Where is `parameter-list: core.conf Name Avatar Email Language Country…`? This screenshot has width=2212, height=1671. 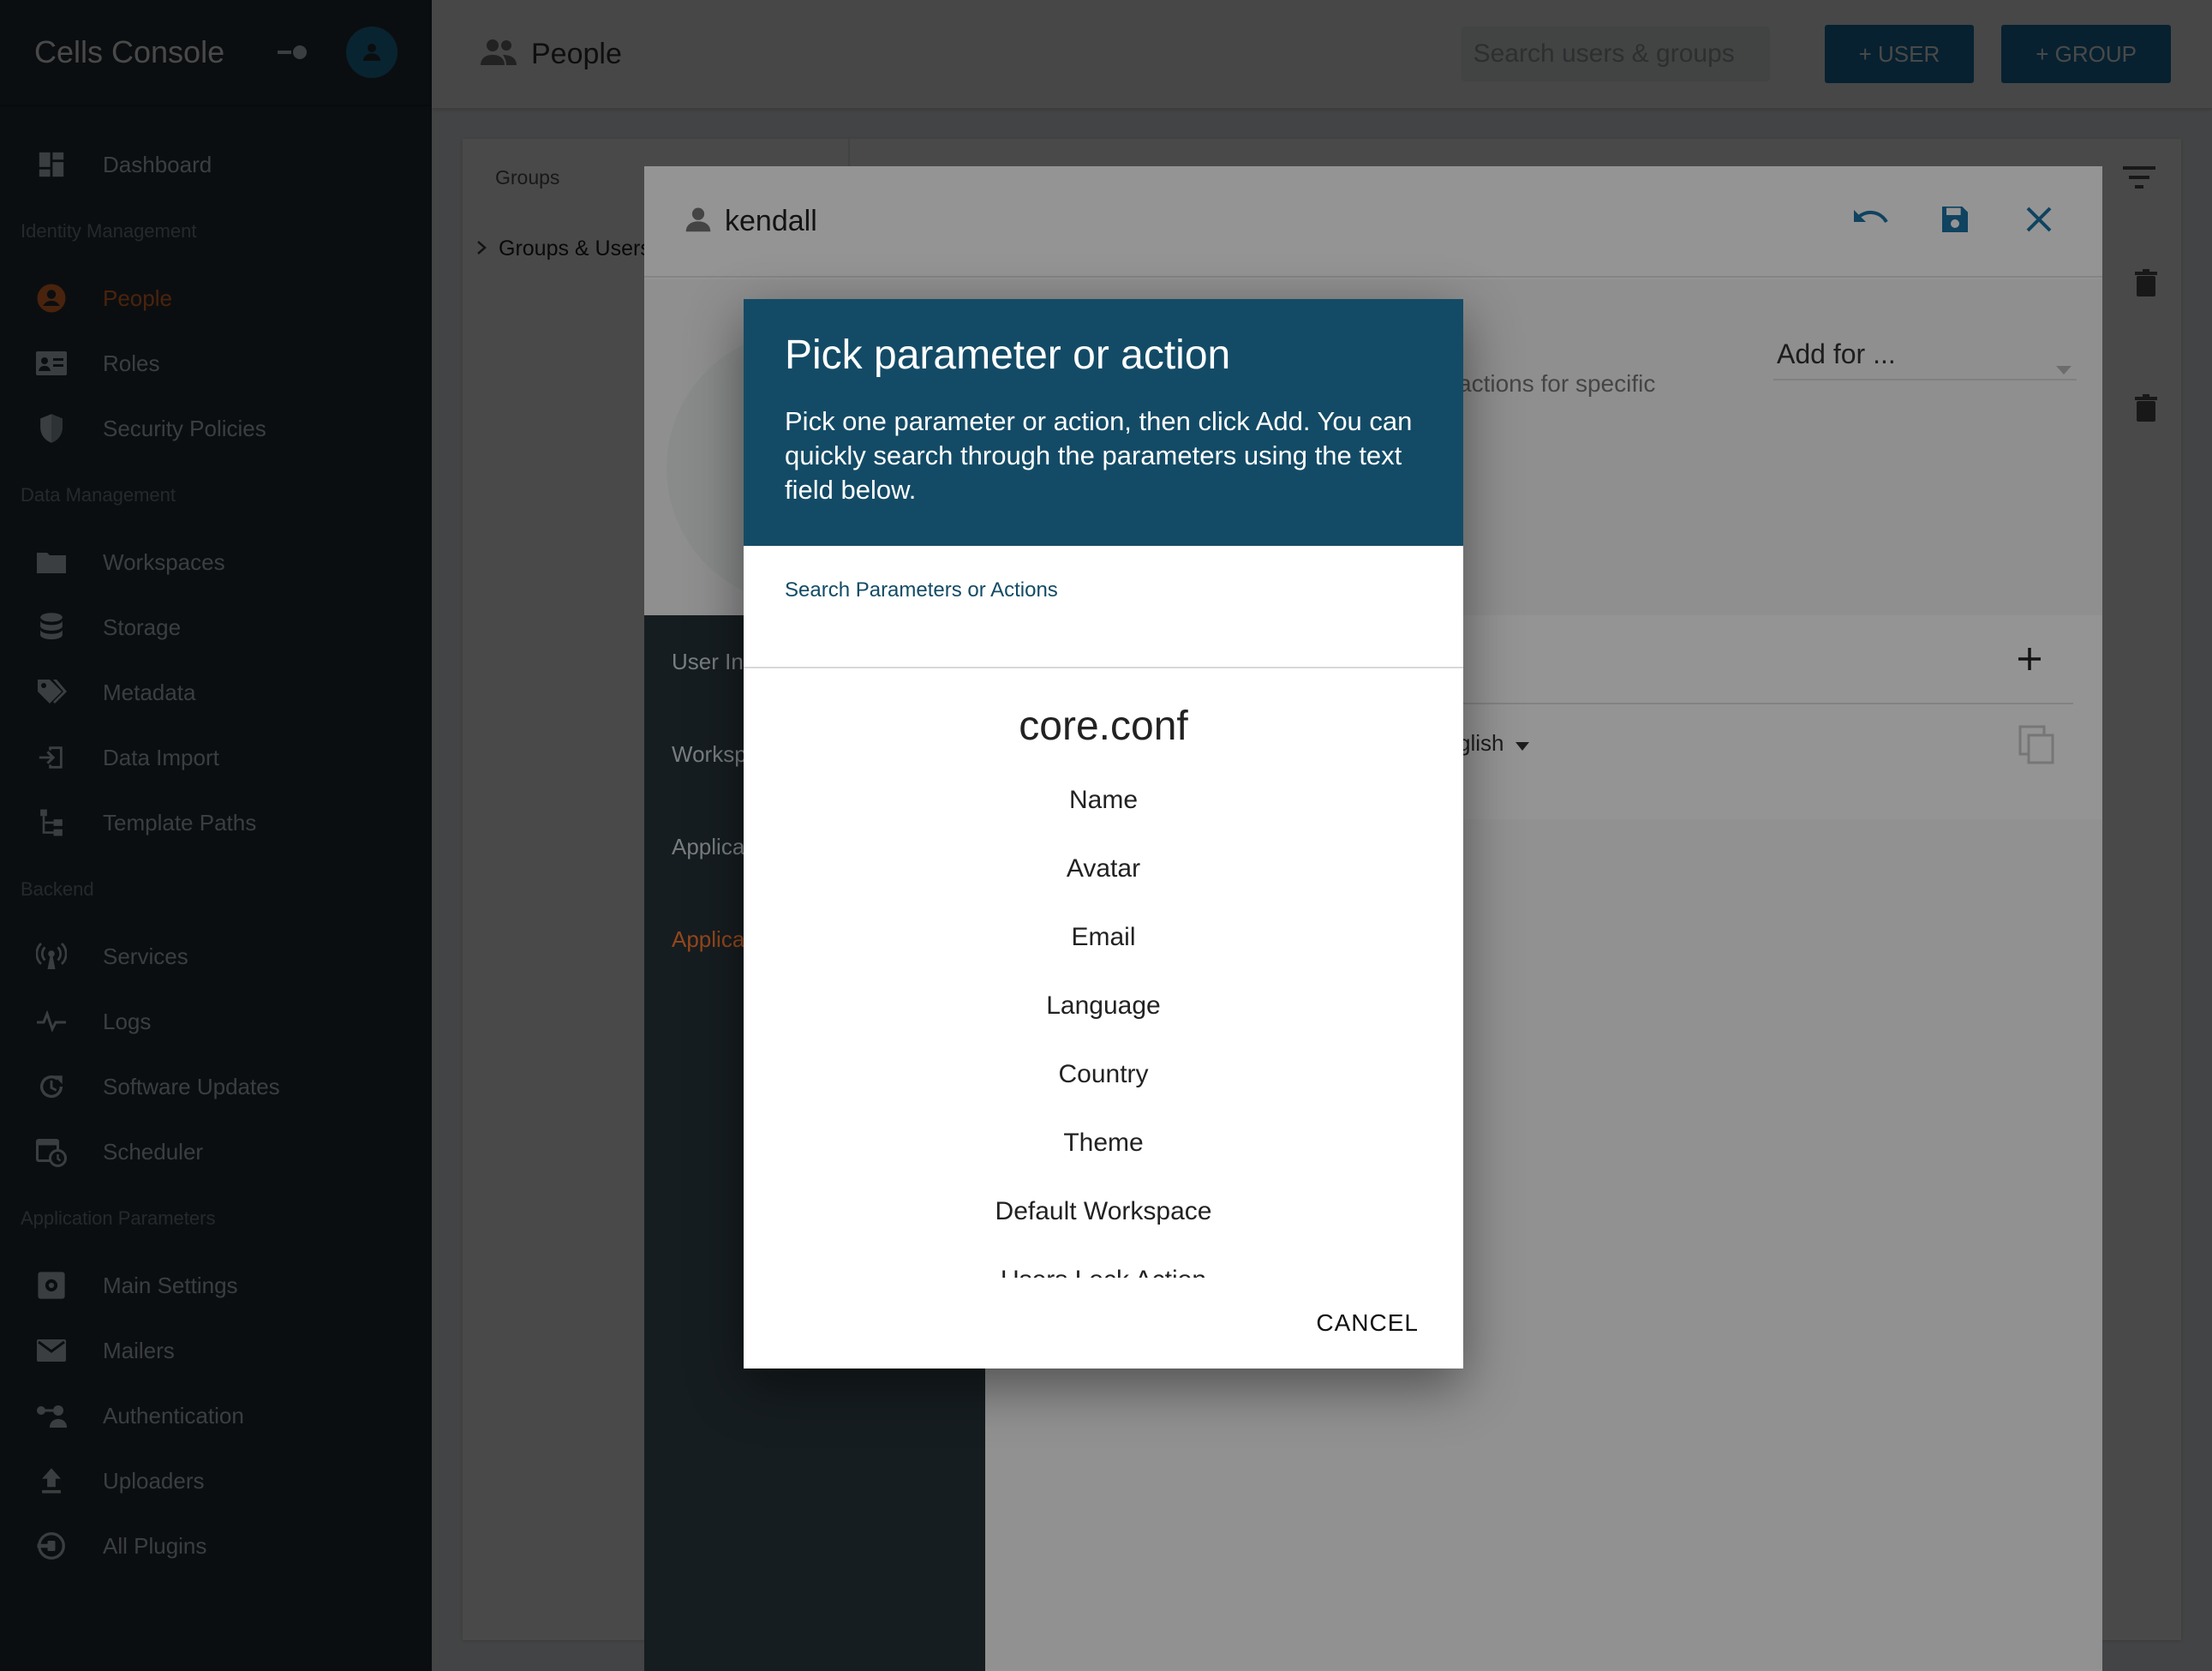
parameter-list: core.conf Name Avatar Email Language Country… is located at coordinates (1103, 973).